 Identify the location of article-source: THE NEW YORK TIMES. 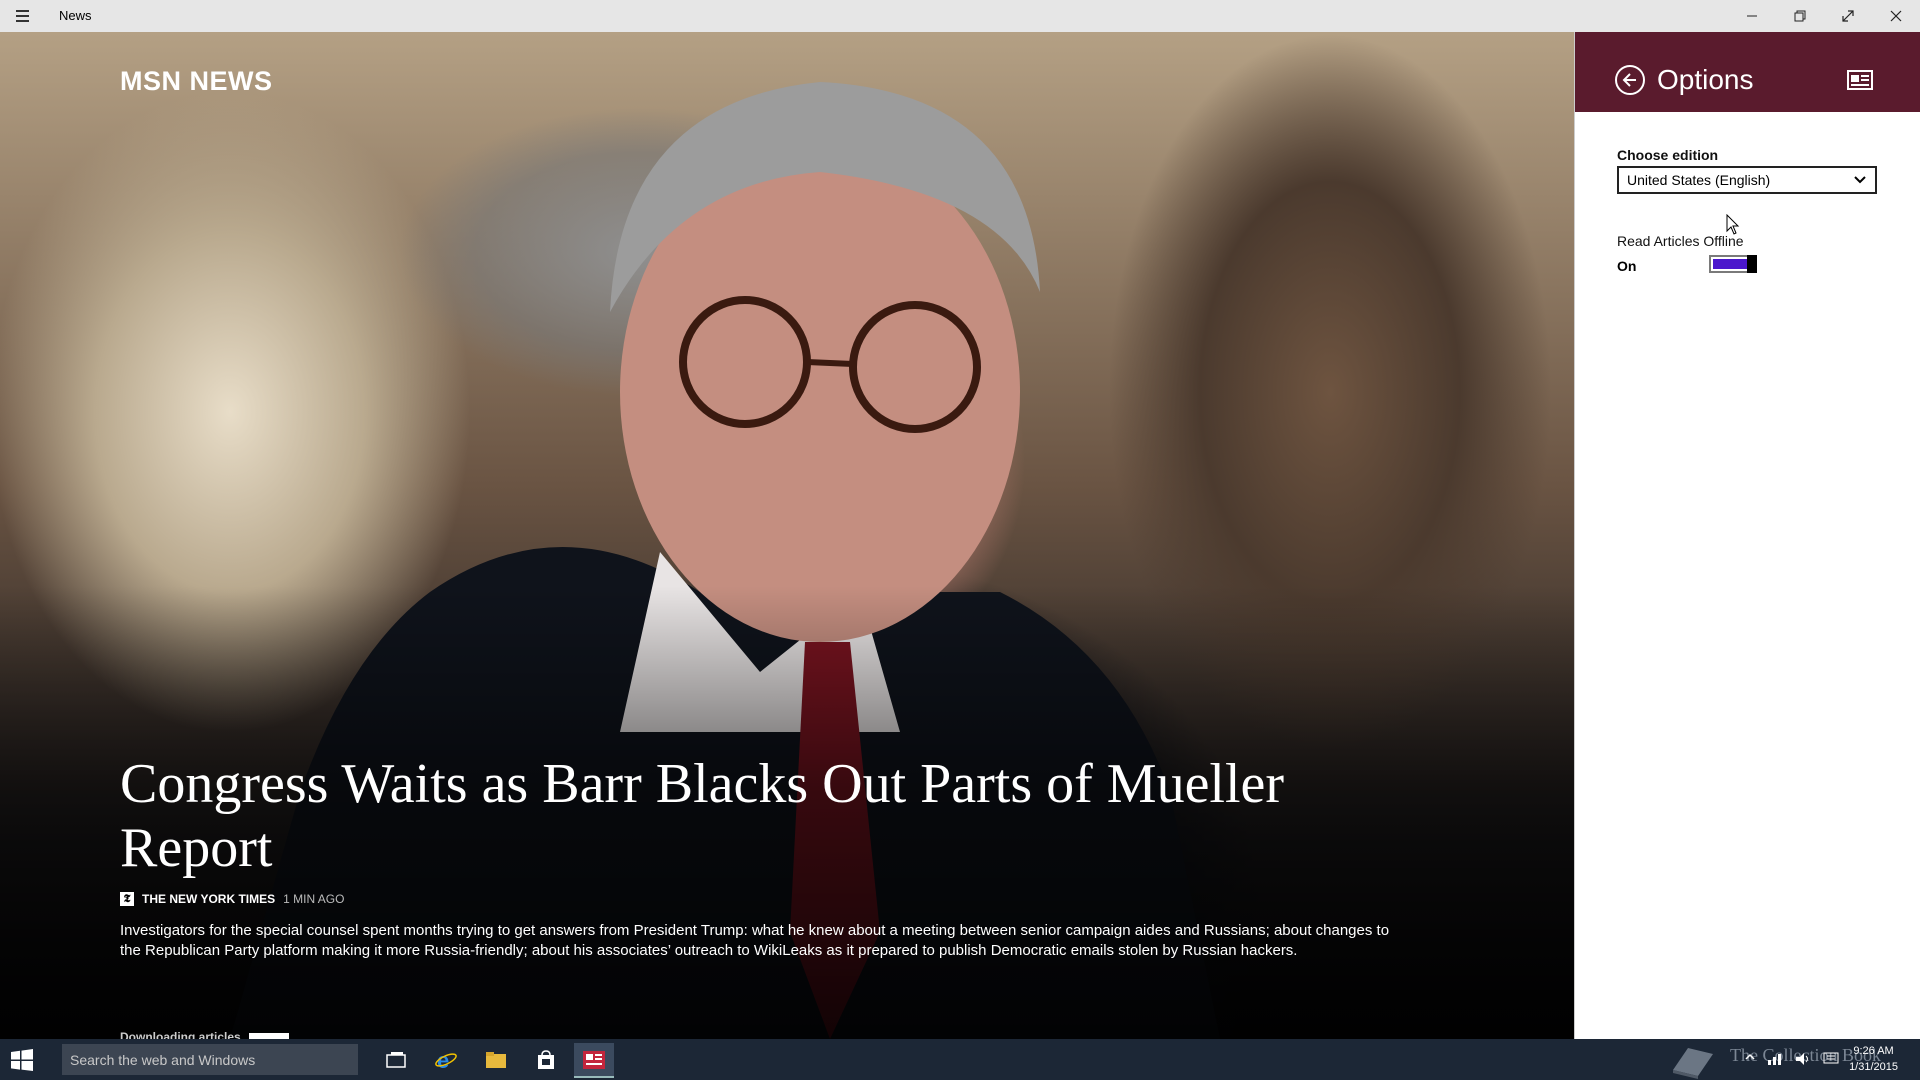
(209, 899).